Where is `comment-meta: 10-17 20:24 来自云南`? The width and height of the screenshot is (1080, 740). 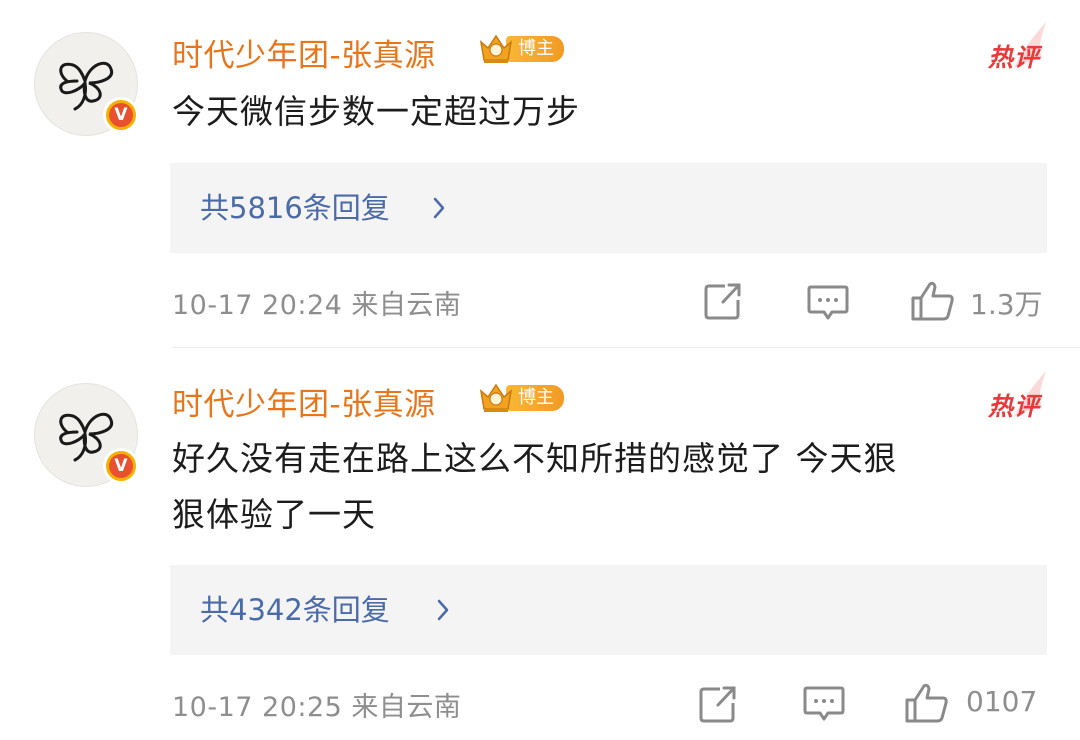 comment-meta: 10-17 20:24 来自云南 is located at coordinates (317, 305).